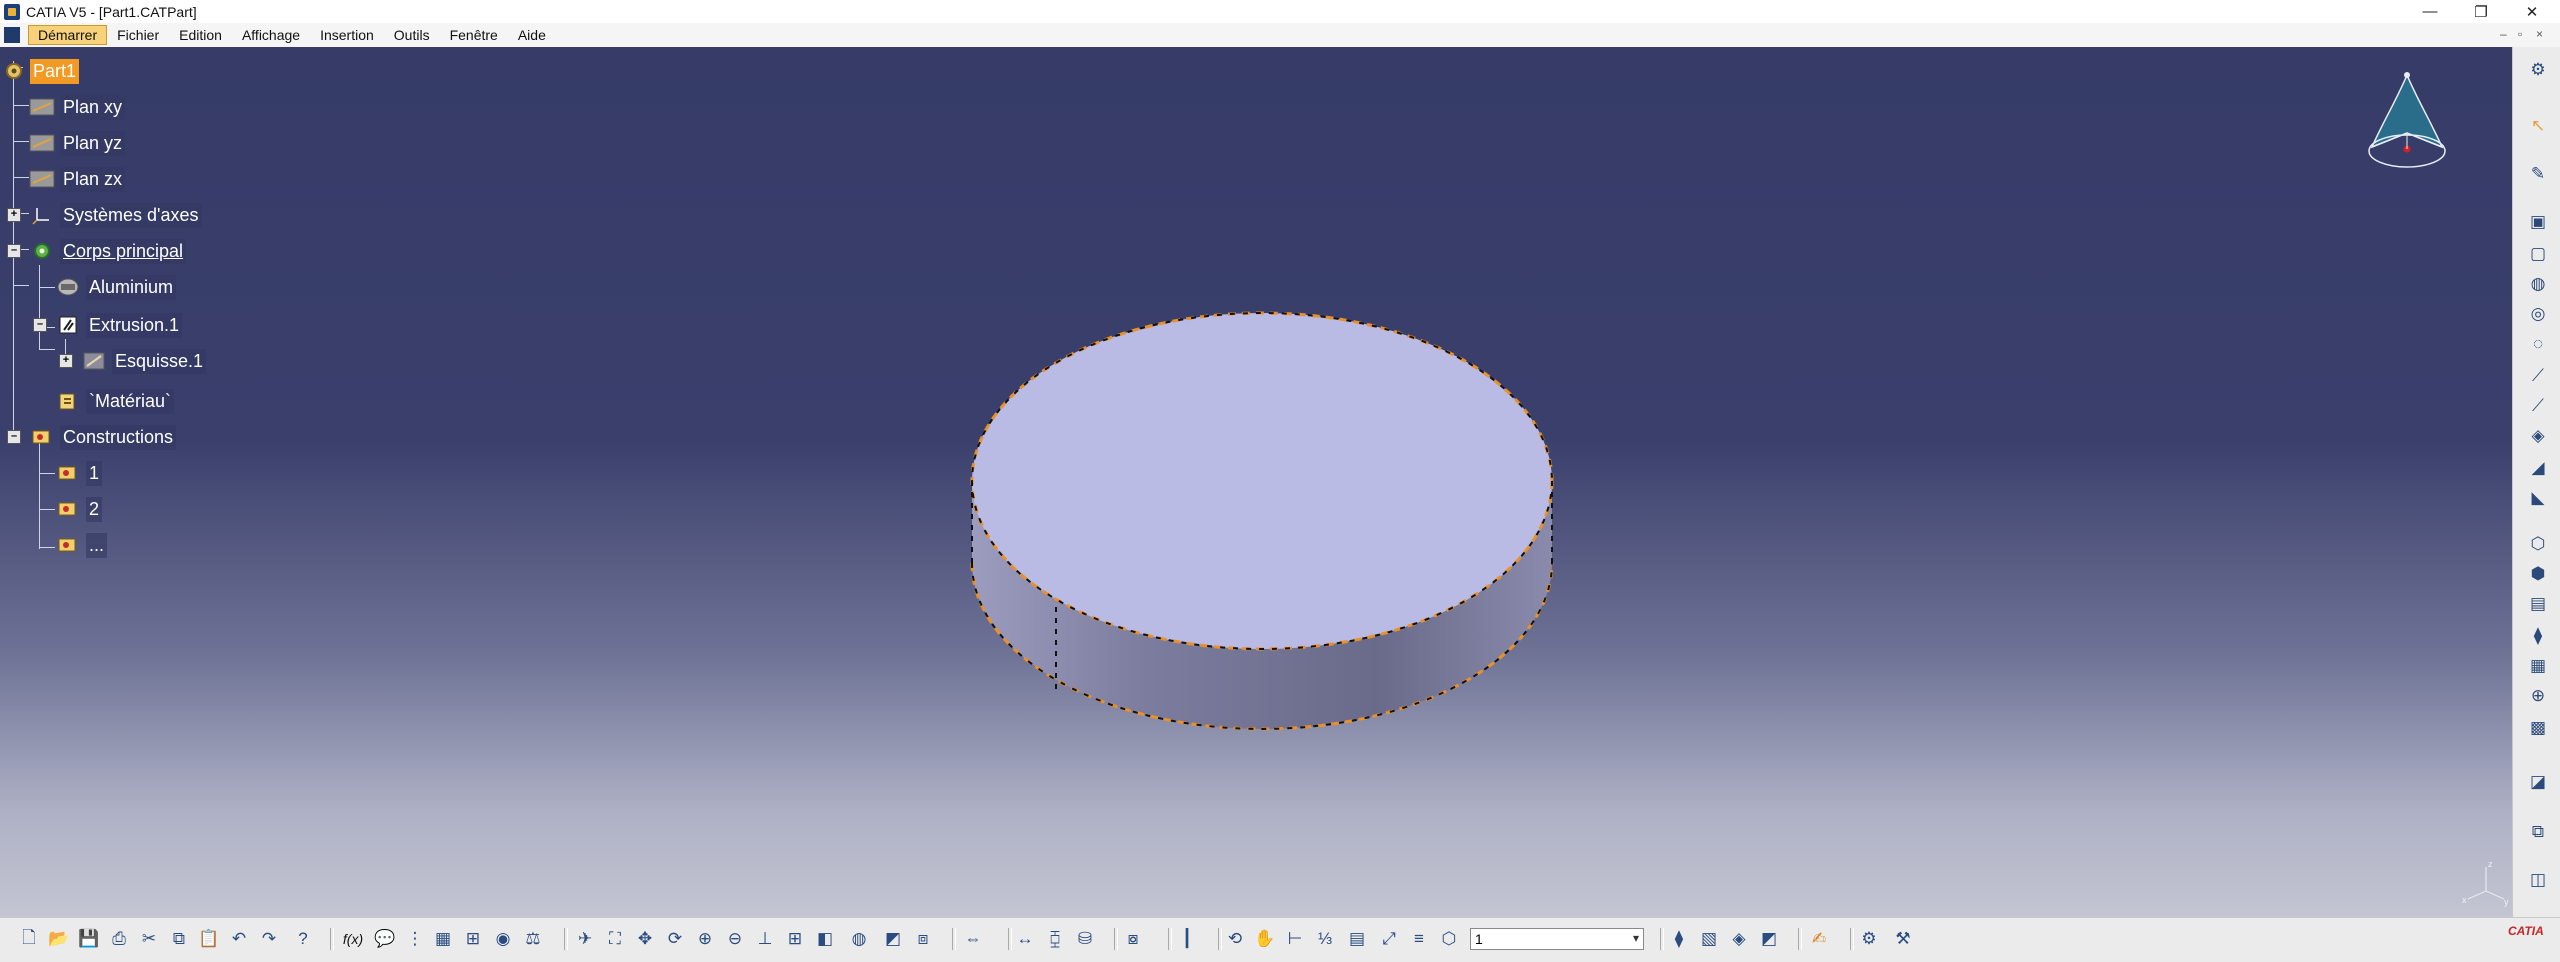 Image resolution: width=2560 pixels, height=962 pixels. What do you see at coordinates (303, 939) in the screenshot?
I see `whats-this-icon: ?` at bounding box center [303, 939].